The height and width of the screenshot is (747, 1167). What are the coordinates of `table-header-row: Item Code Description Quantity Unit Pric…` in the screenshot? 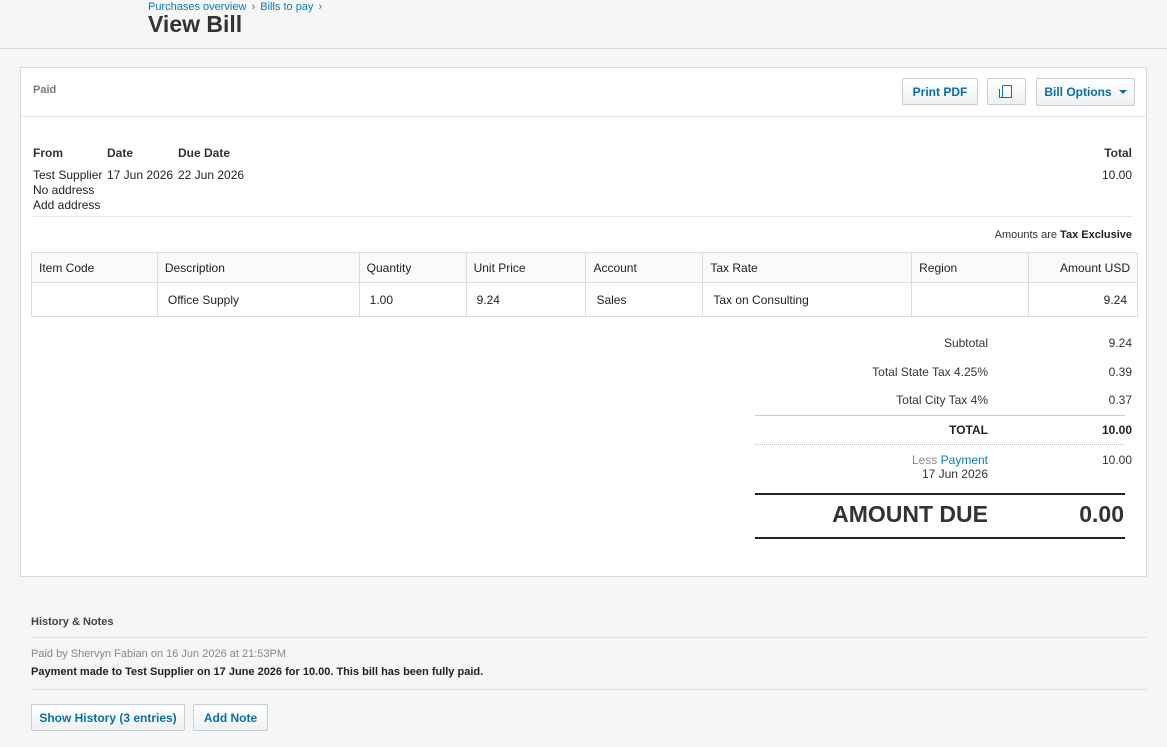 It's located at (584, 267).